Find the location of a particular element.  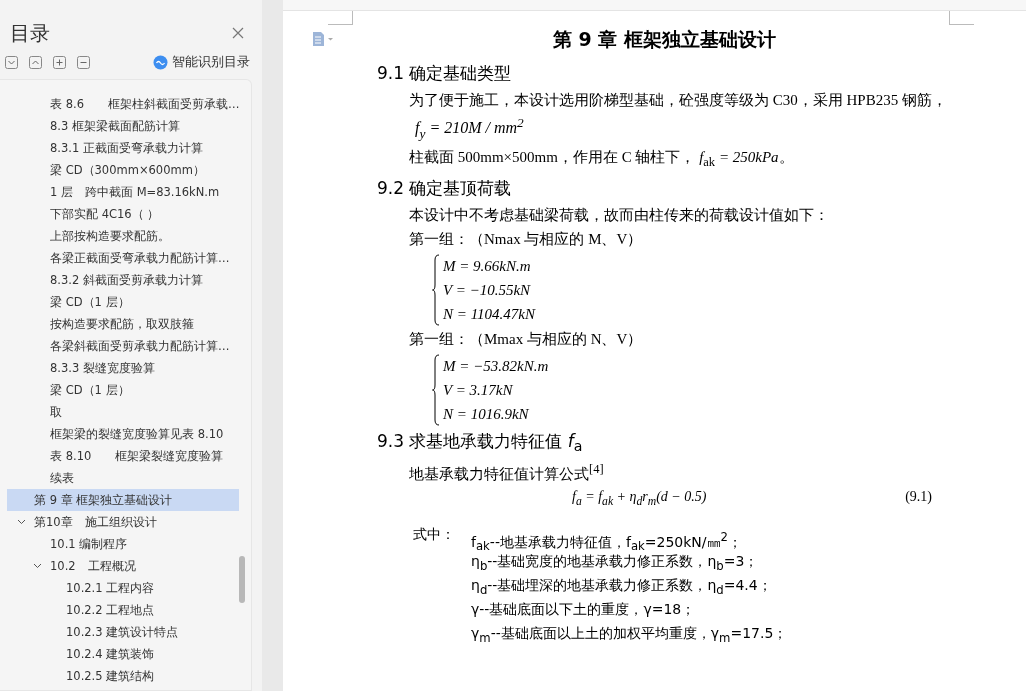

toc-item: 10.2.1 工程内容 is located at coordinates (123, 588).